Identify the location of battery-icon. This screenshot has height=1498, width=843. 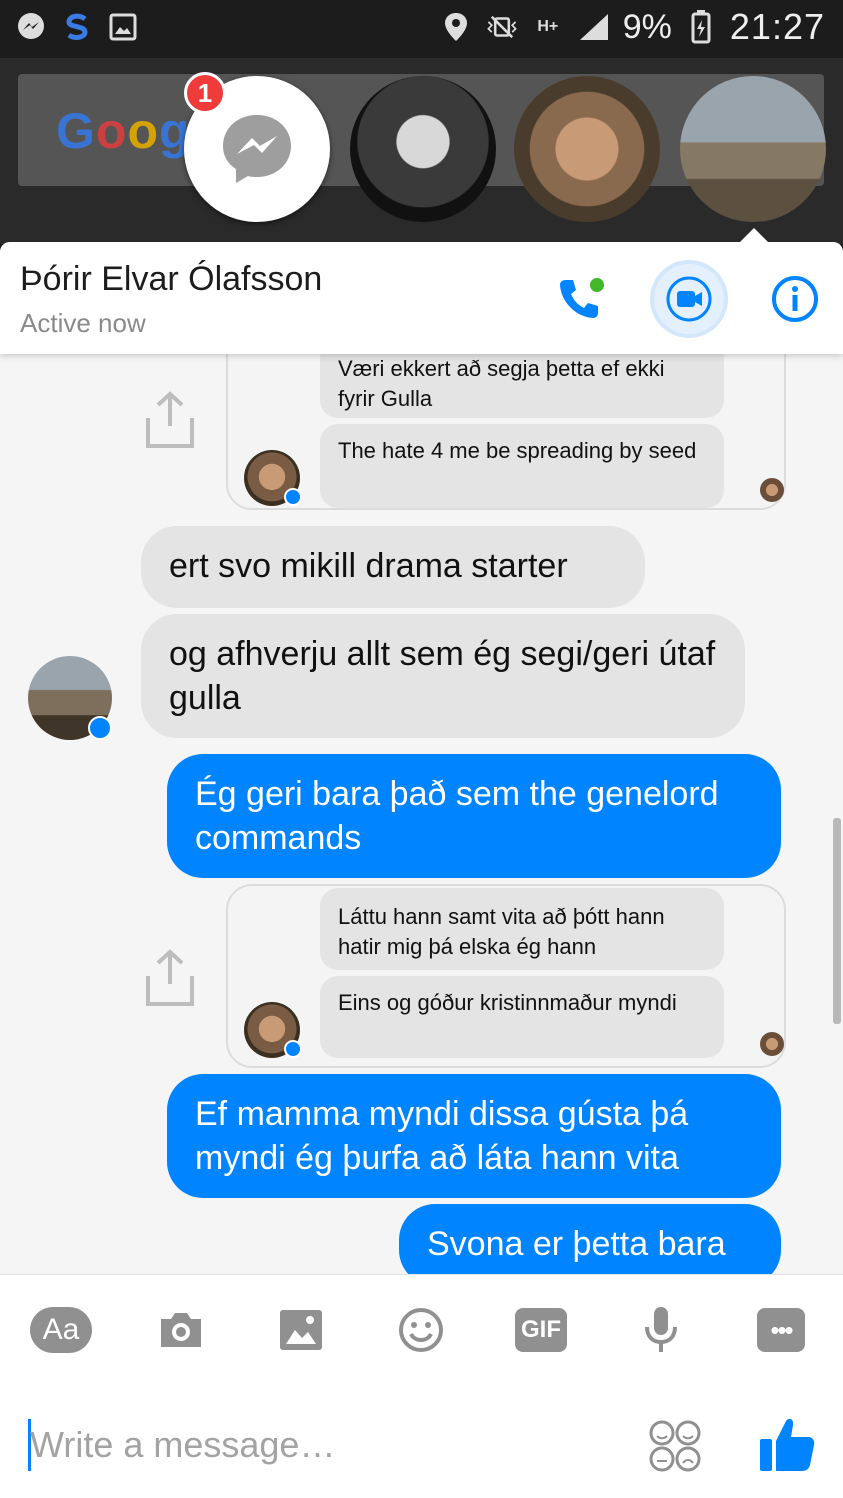
(701, 27).